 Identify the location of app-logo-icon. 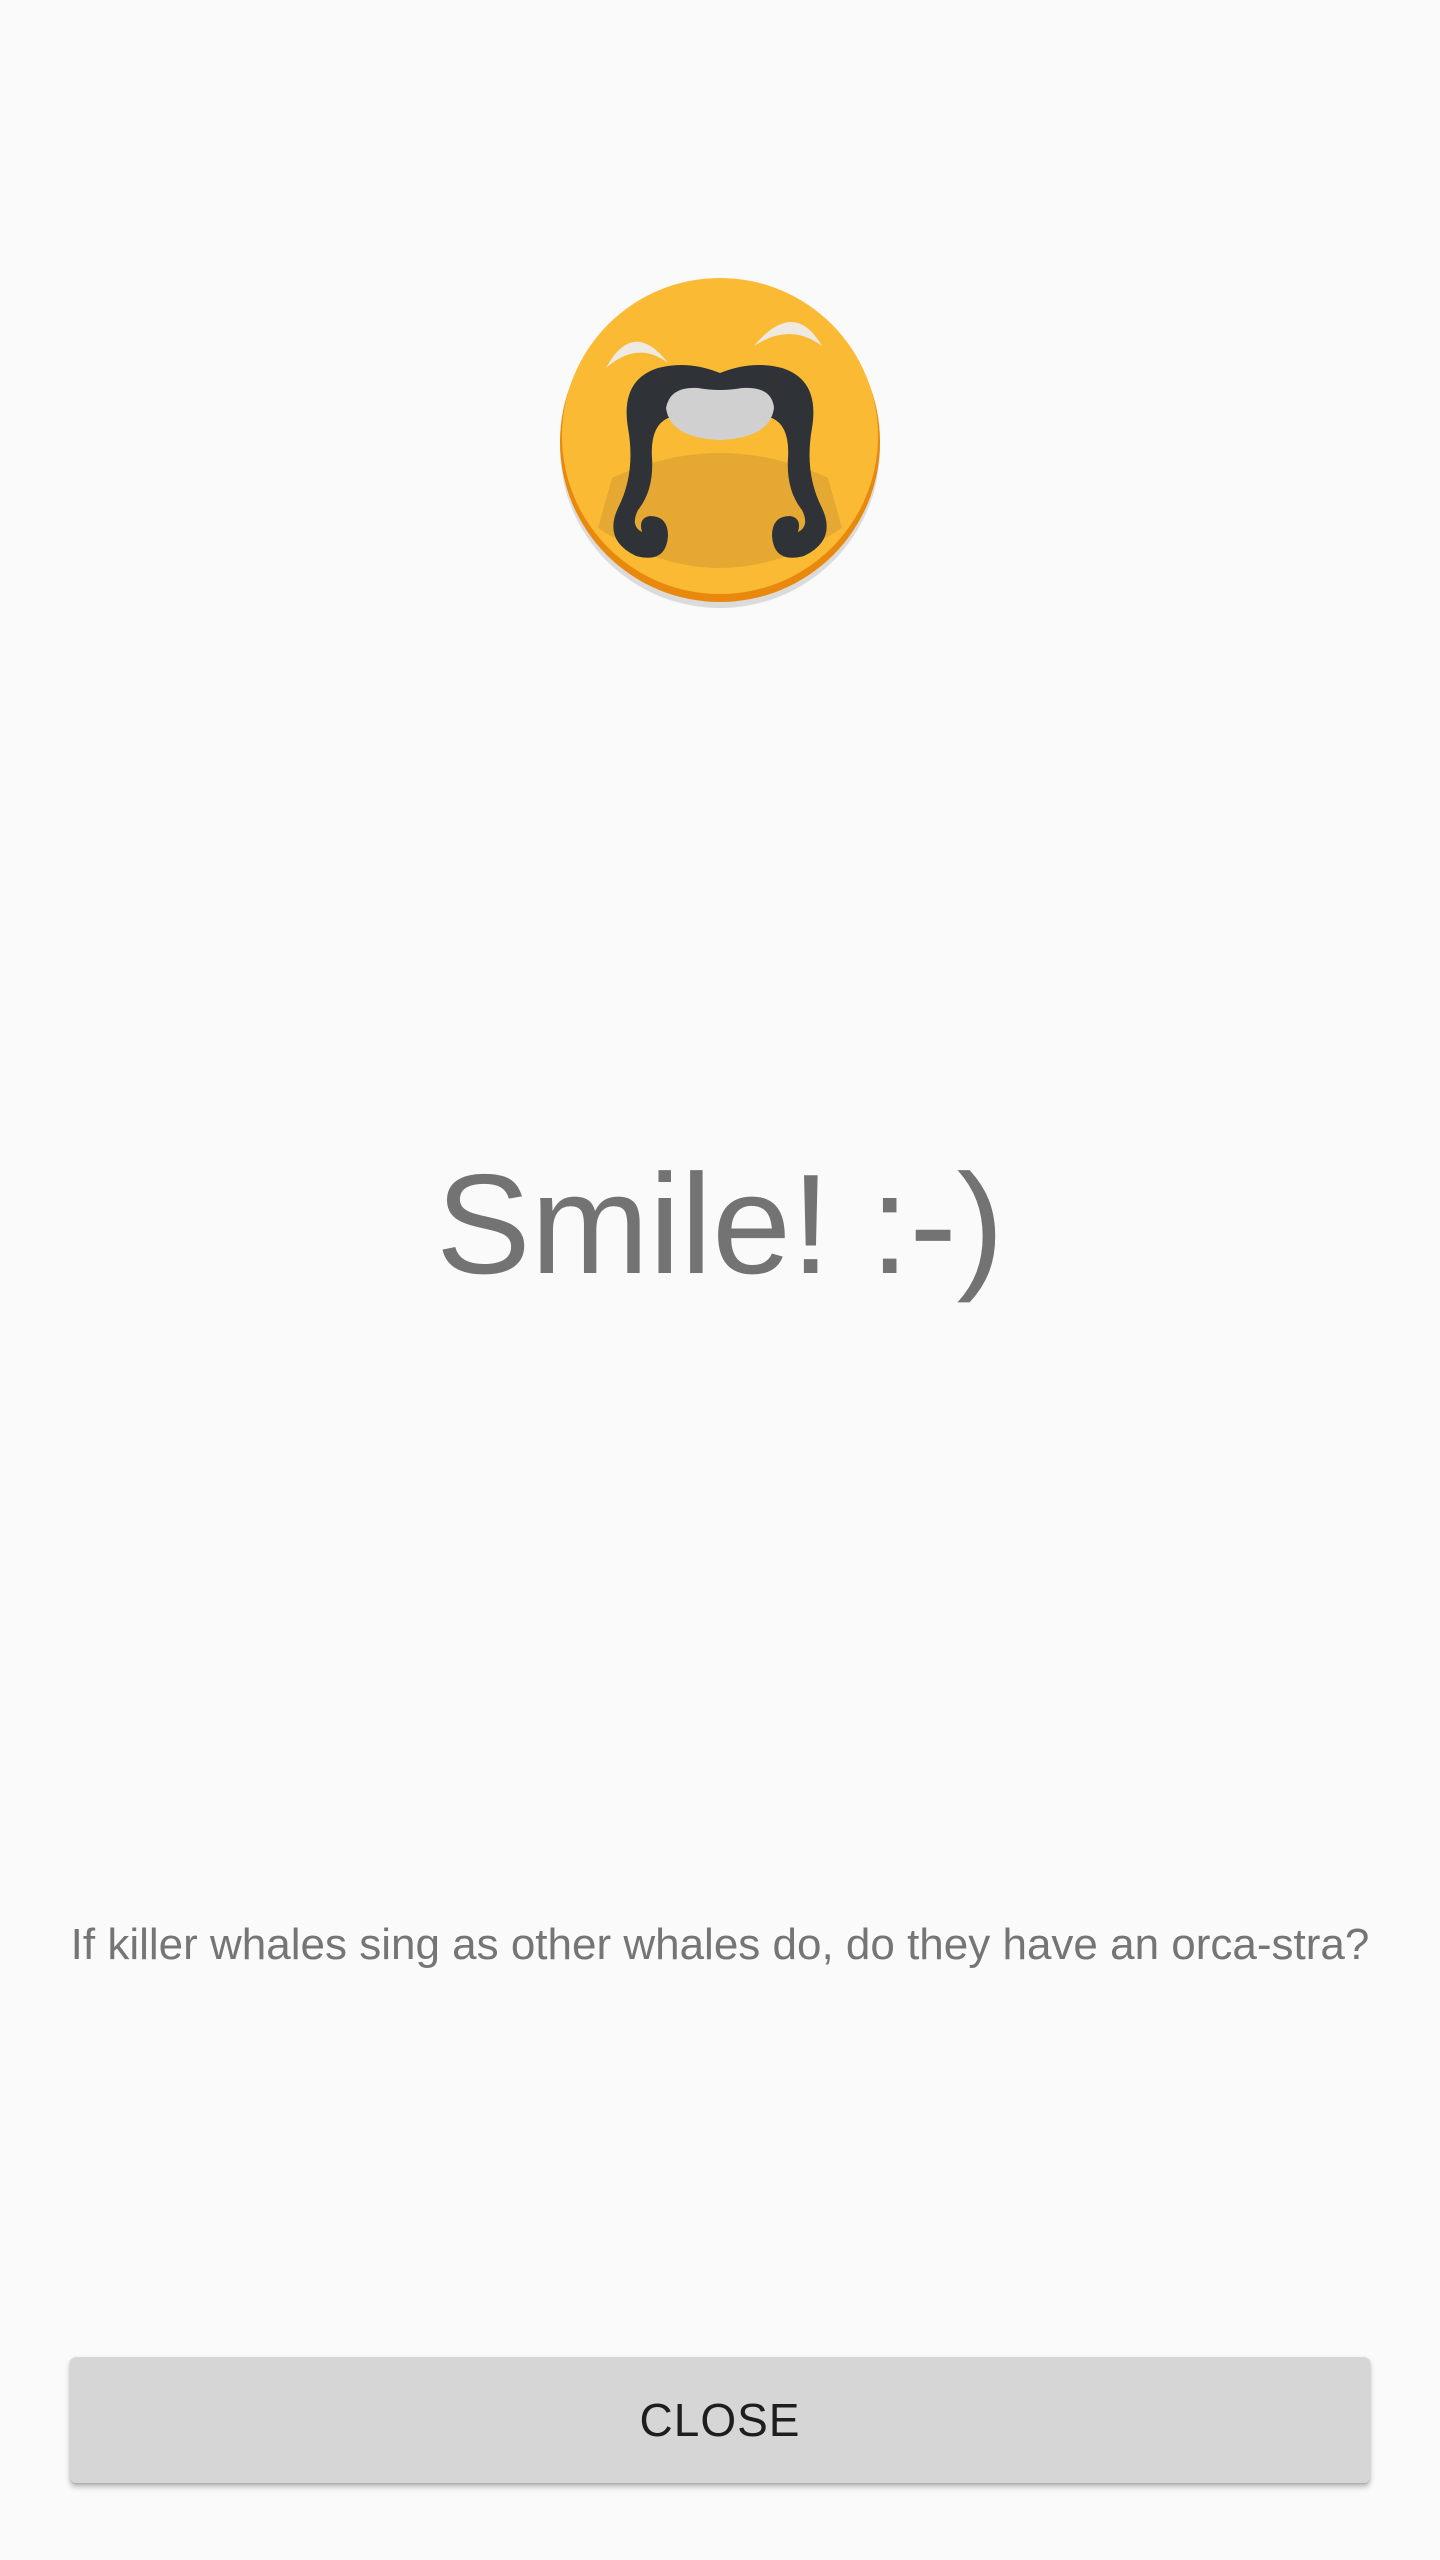
(720, 443).